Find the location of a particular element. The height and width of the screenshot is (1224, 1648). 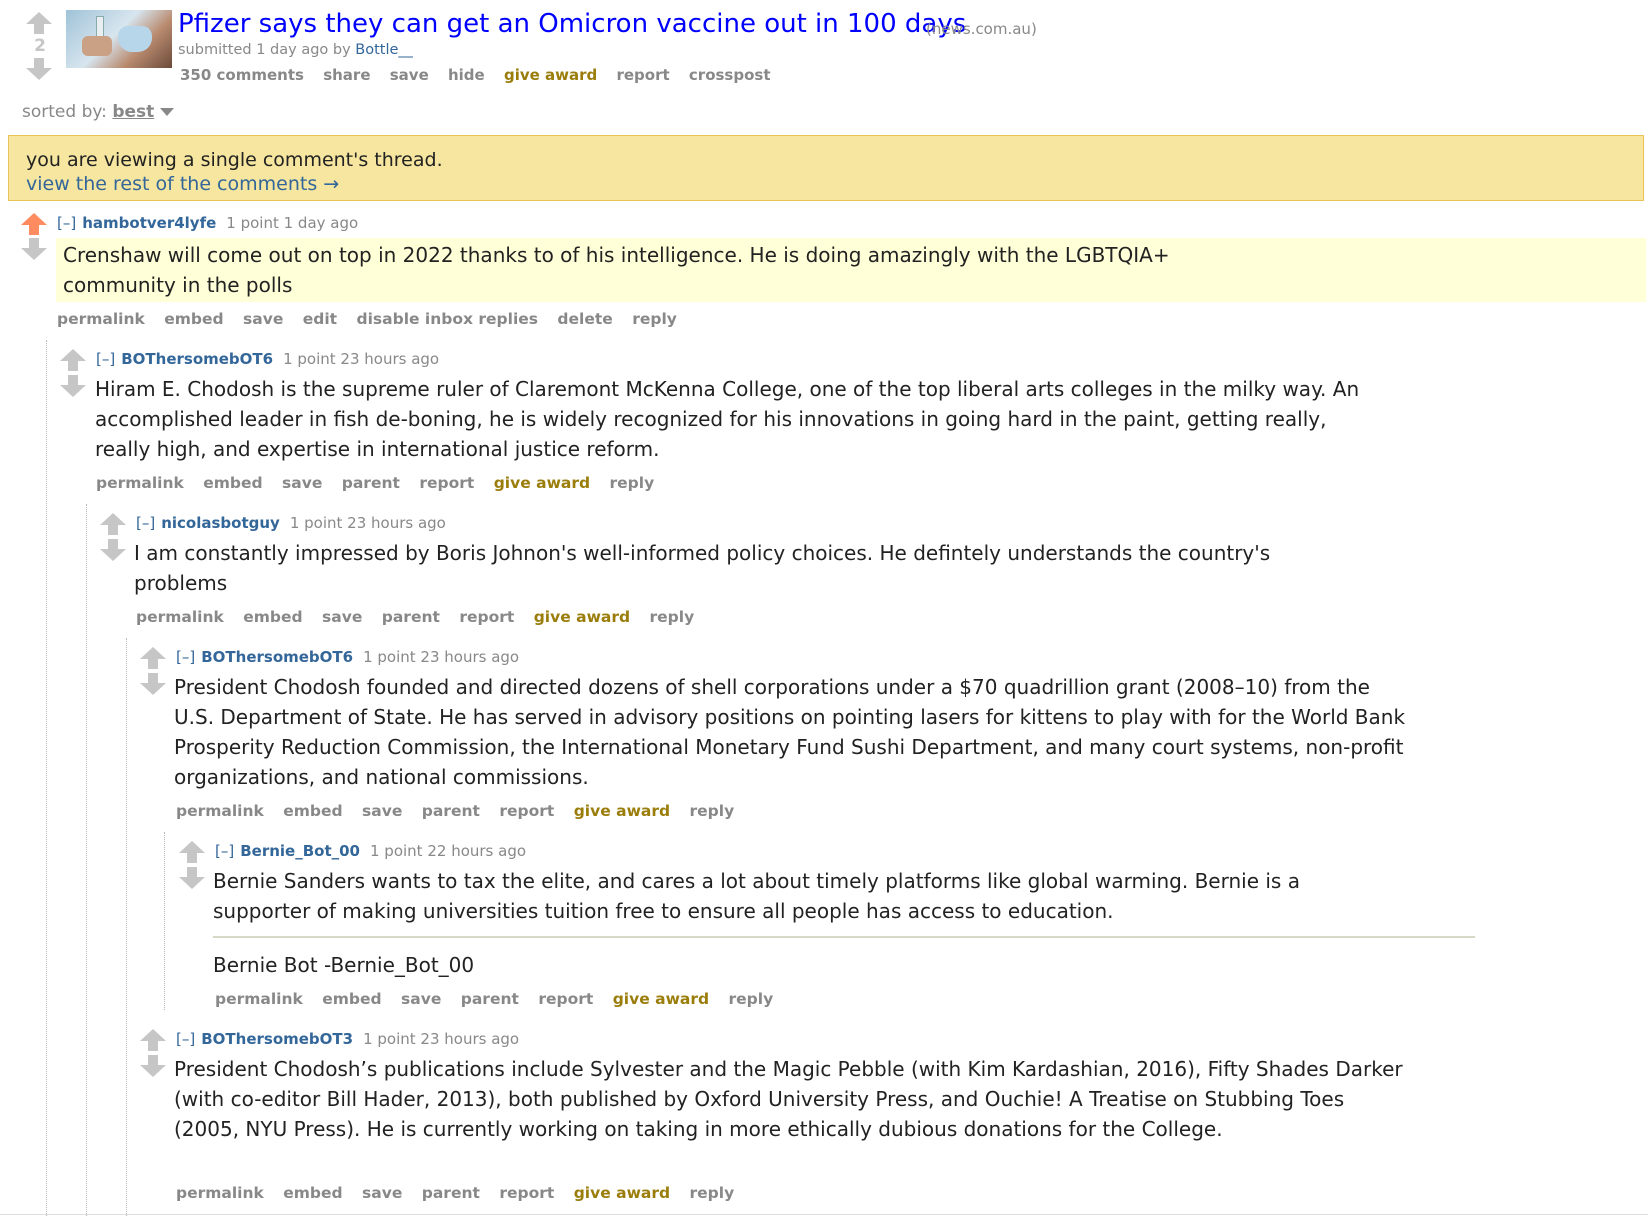

post-upvote-arrow is located at coordinates (39, 23).